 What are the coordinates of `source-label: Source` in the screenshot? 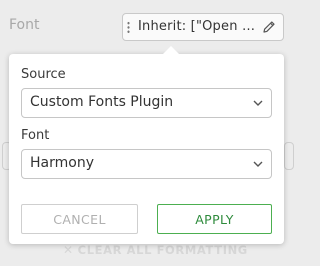 It's located at (43, 74).